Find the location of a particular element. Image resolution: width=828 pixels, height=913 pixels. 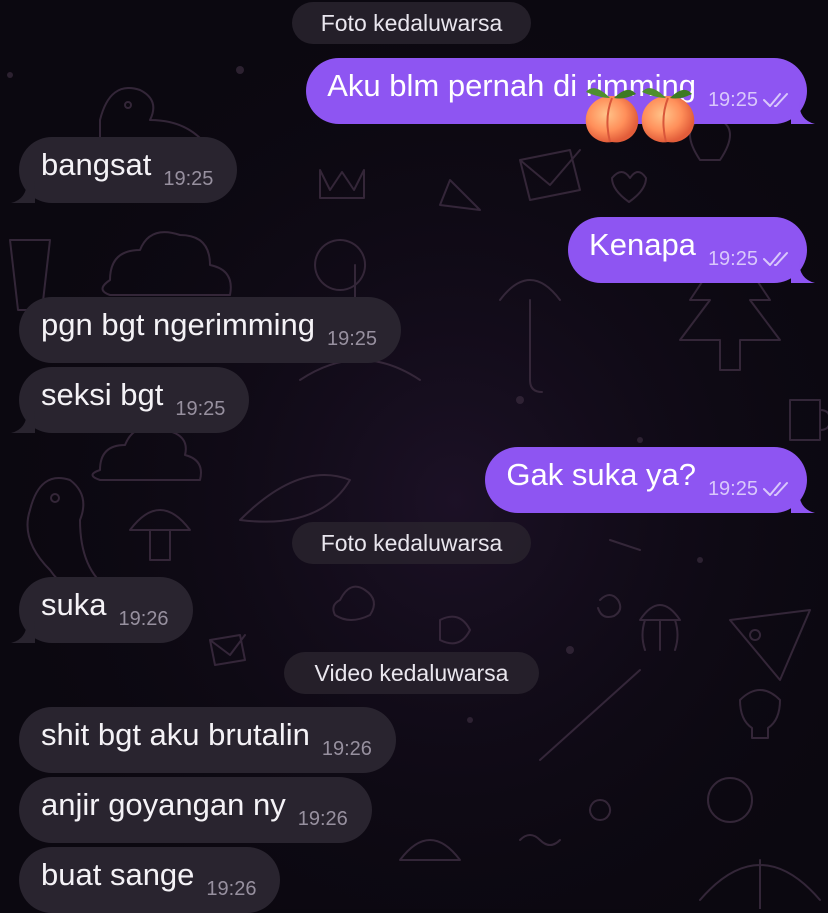

message-bubble-incoming: anjir goyangan ny 19:26 is located at coordinates (195, 810).